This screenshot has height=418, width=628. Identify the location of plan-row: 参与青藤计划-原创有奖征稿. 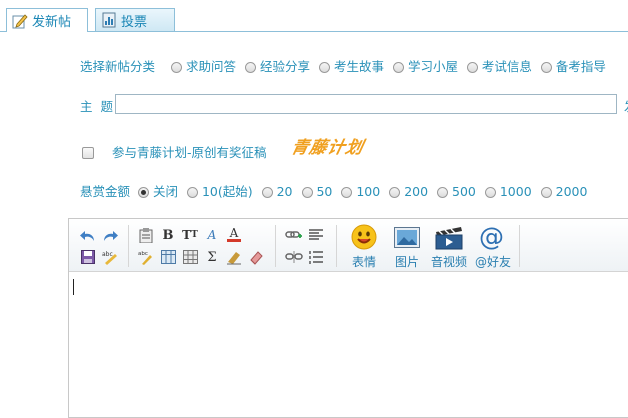
(174, 151).